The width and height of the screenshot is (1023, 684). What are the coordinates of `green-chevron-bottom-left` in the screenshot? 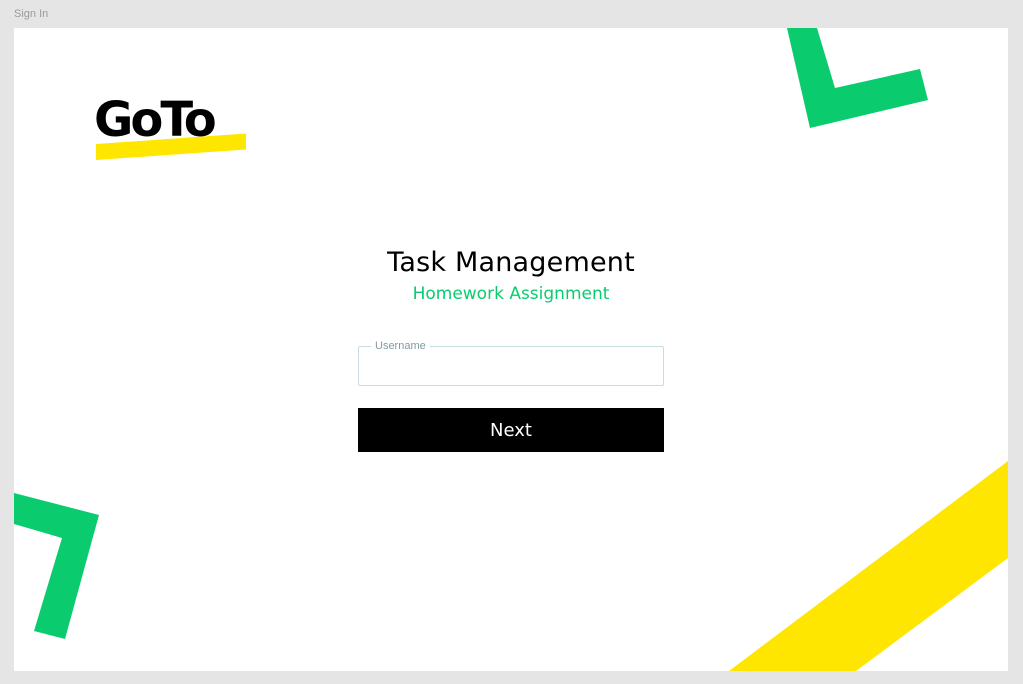 It's located at (56, 566).